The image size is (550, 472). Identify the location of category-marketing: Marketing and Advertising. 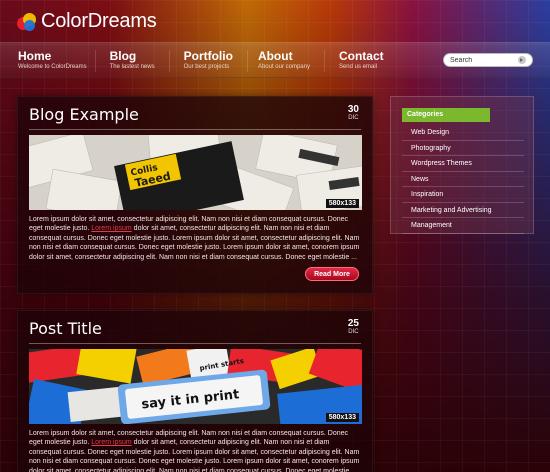
(463, 210).